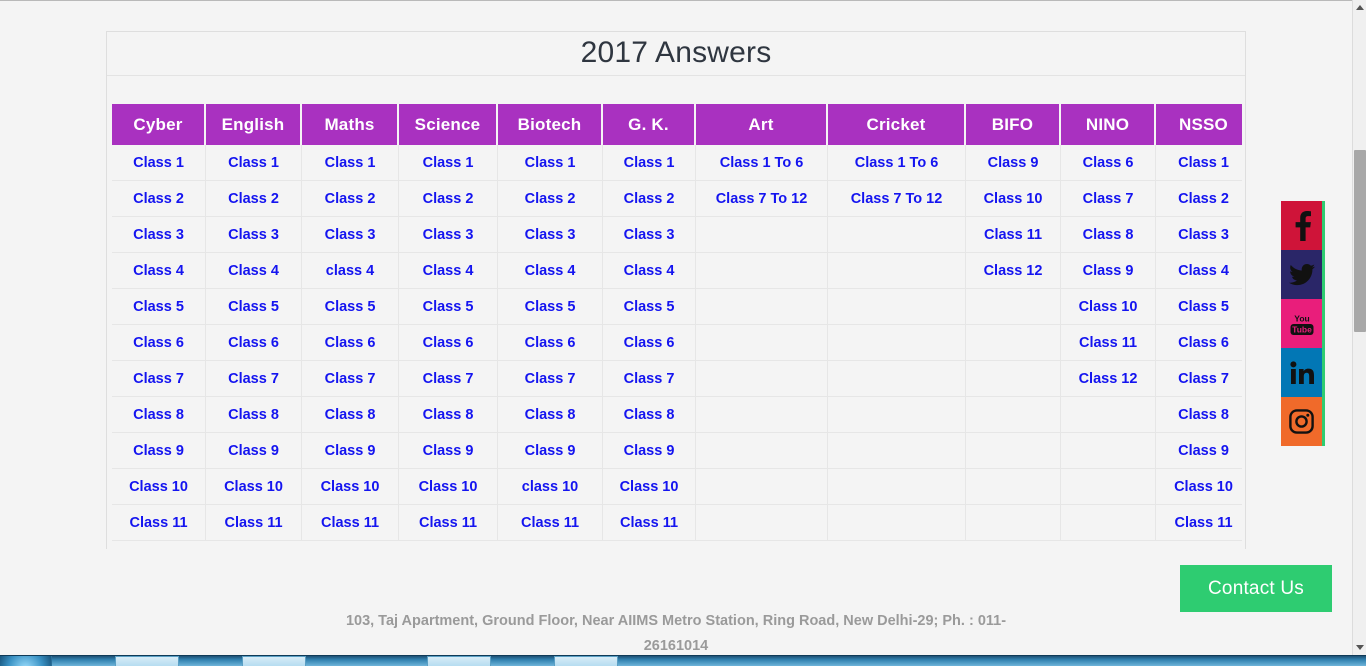  Describe the element at coordinates (1256, 588) in the screenshot. I see `contact-us-button: Contact Us` at that location.